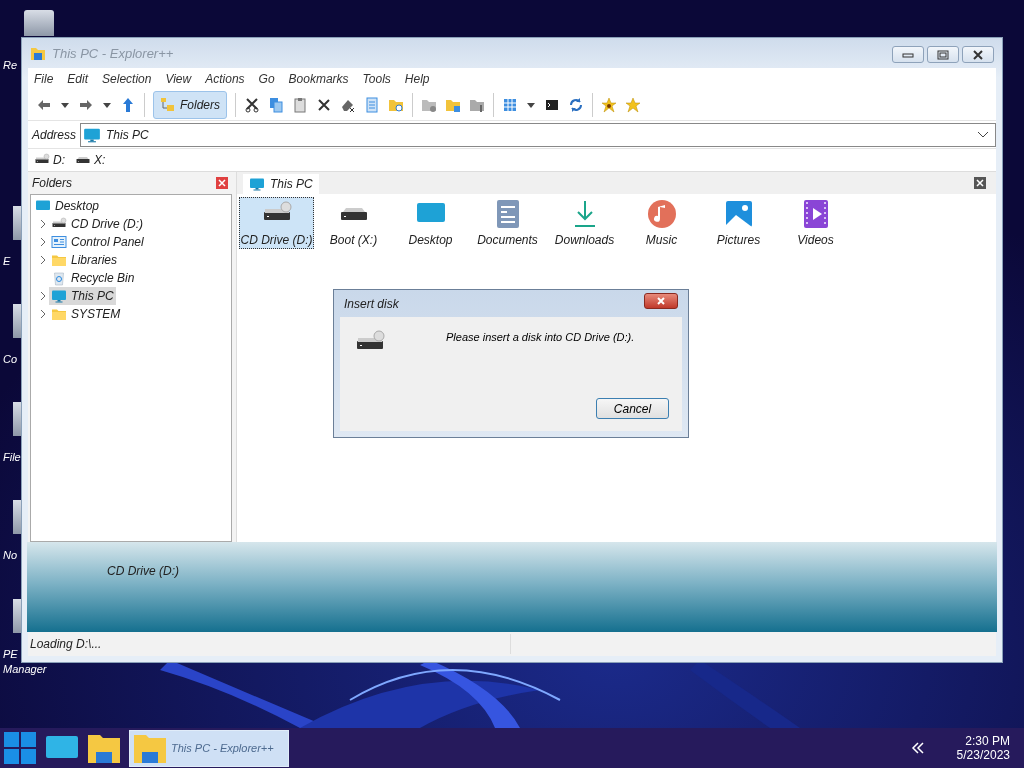 The height and width of the screenshot is (768, 1024). I want to click on windows-logo-icon, so click(20, 748).